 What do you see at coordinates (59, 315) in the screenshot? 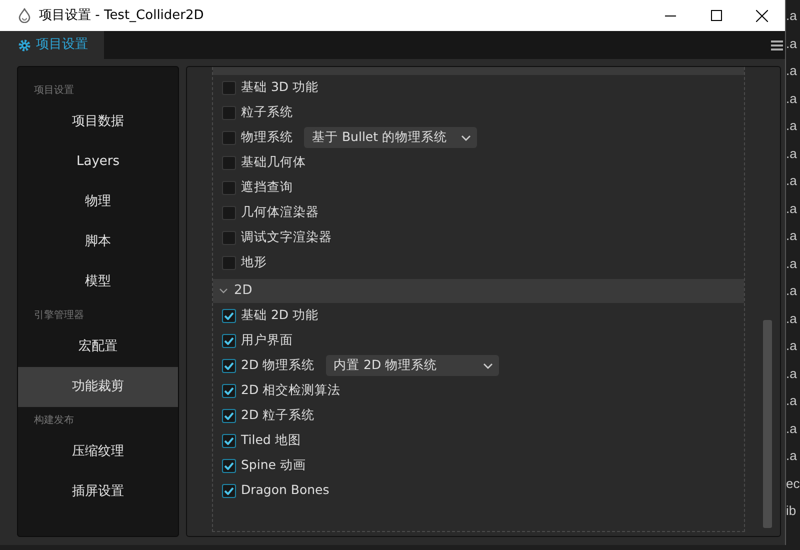
I see `sidebar-heading: 引擎管理器` at bounding box center [59, 315].